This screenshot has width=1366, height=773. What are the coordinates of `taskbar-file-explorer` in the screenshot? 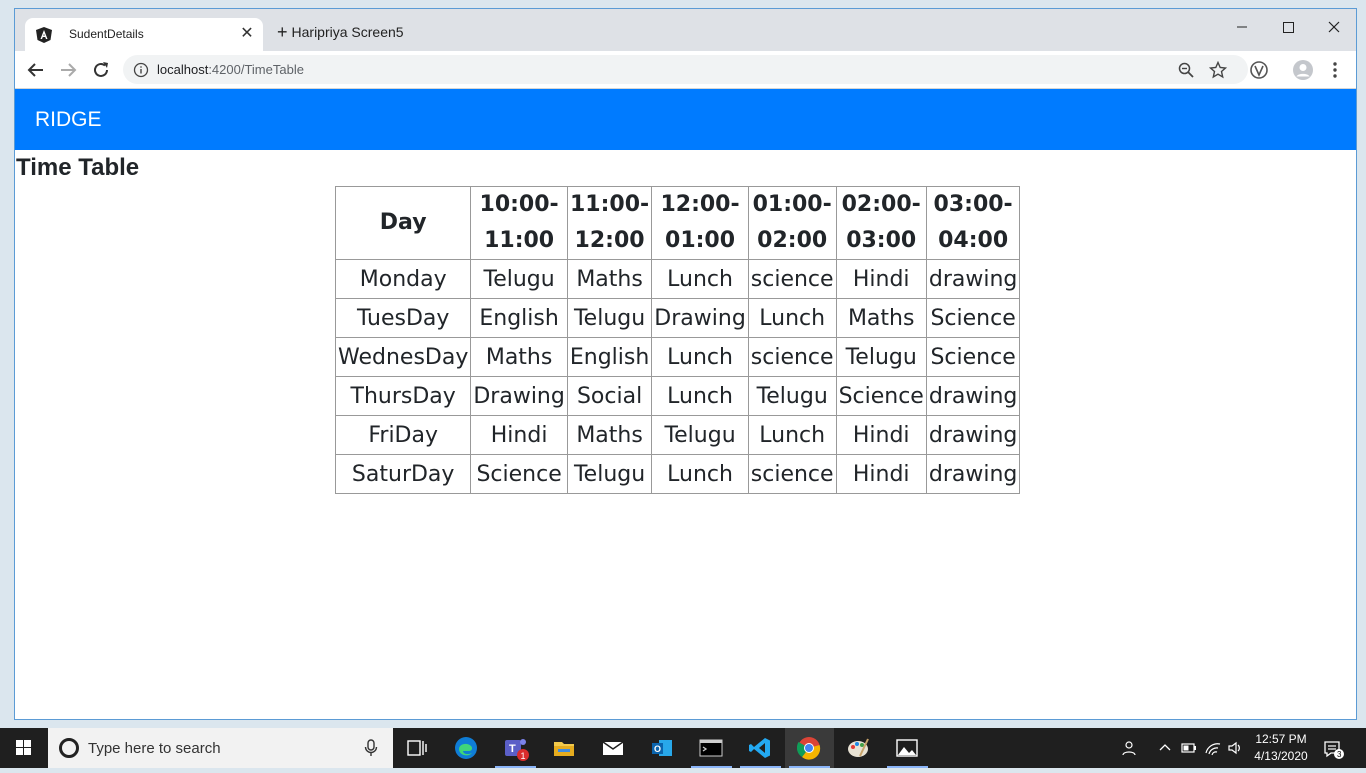 It's located at (564, 748).